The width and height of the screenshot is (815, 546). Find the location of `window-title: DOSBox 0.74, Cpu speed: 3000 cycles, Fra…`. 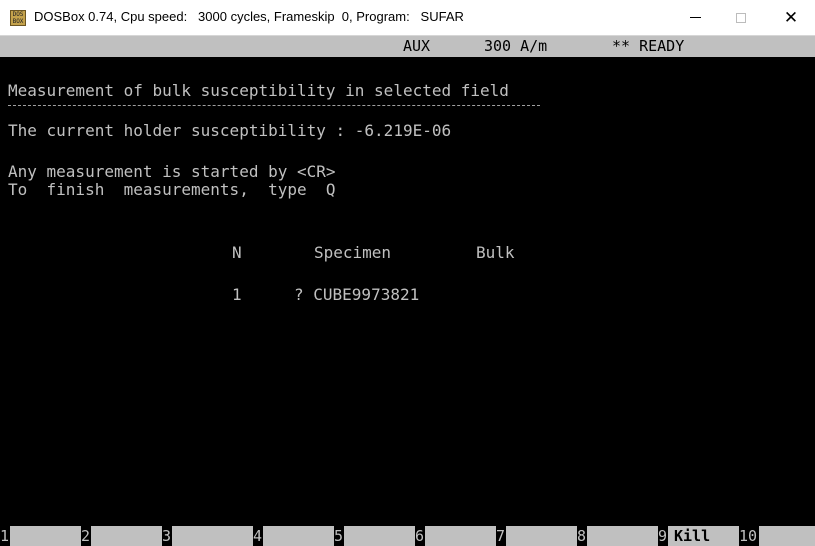

window-title: DOSBox 0.74, Cpu speed: 3000 cycles, Fra… is located at coordinates (249, 16).